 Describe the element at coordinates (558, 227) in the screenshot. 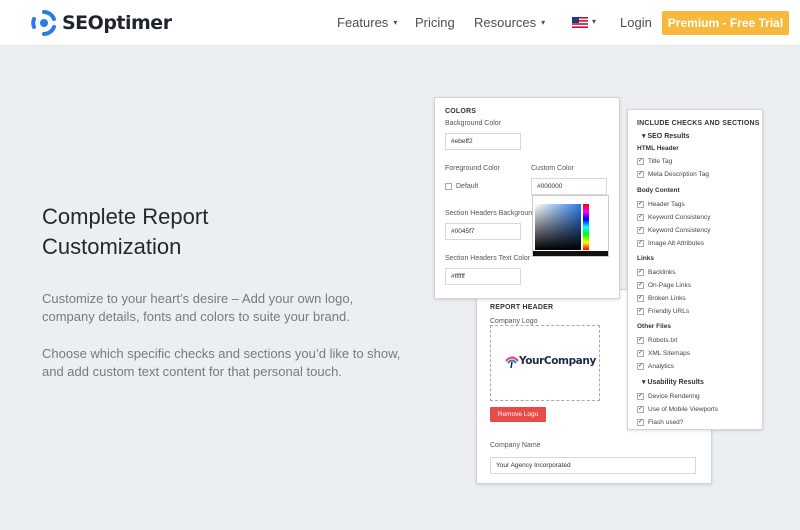

I see `color-picker-saturation` at that location.